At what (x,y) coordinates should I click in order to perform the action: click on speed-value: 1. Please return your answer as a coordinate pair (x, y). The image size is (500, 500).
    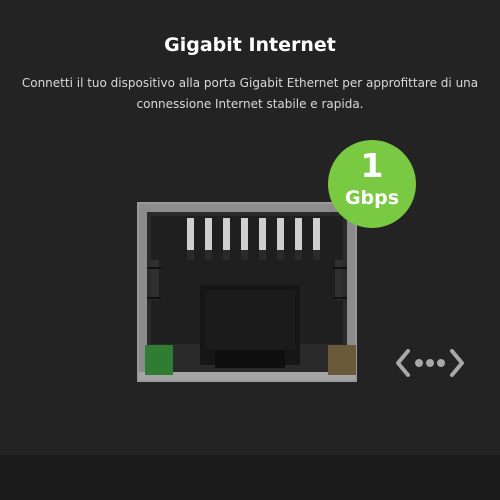
    Looking at the image, I should click on (372, 165).